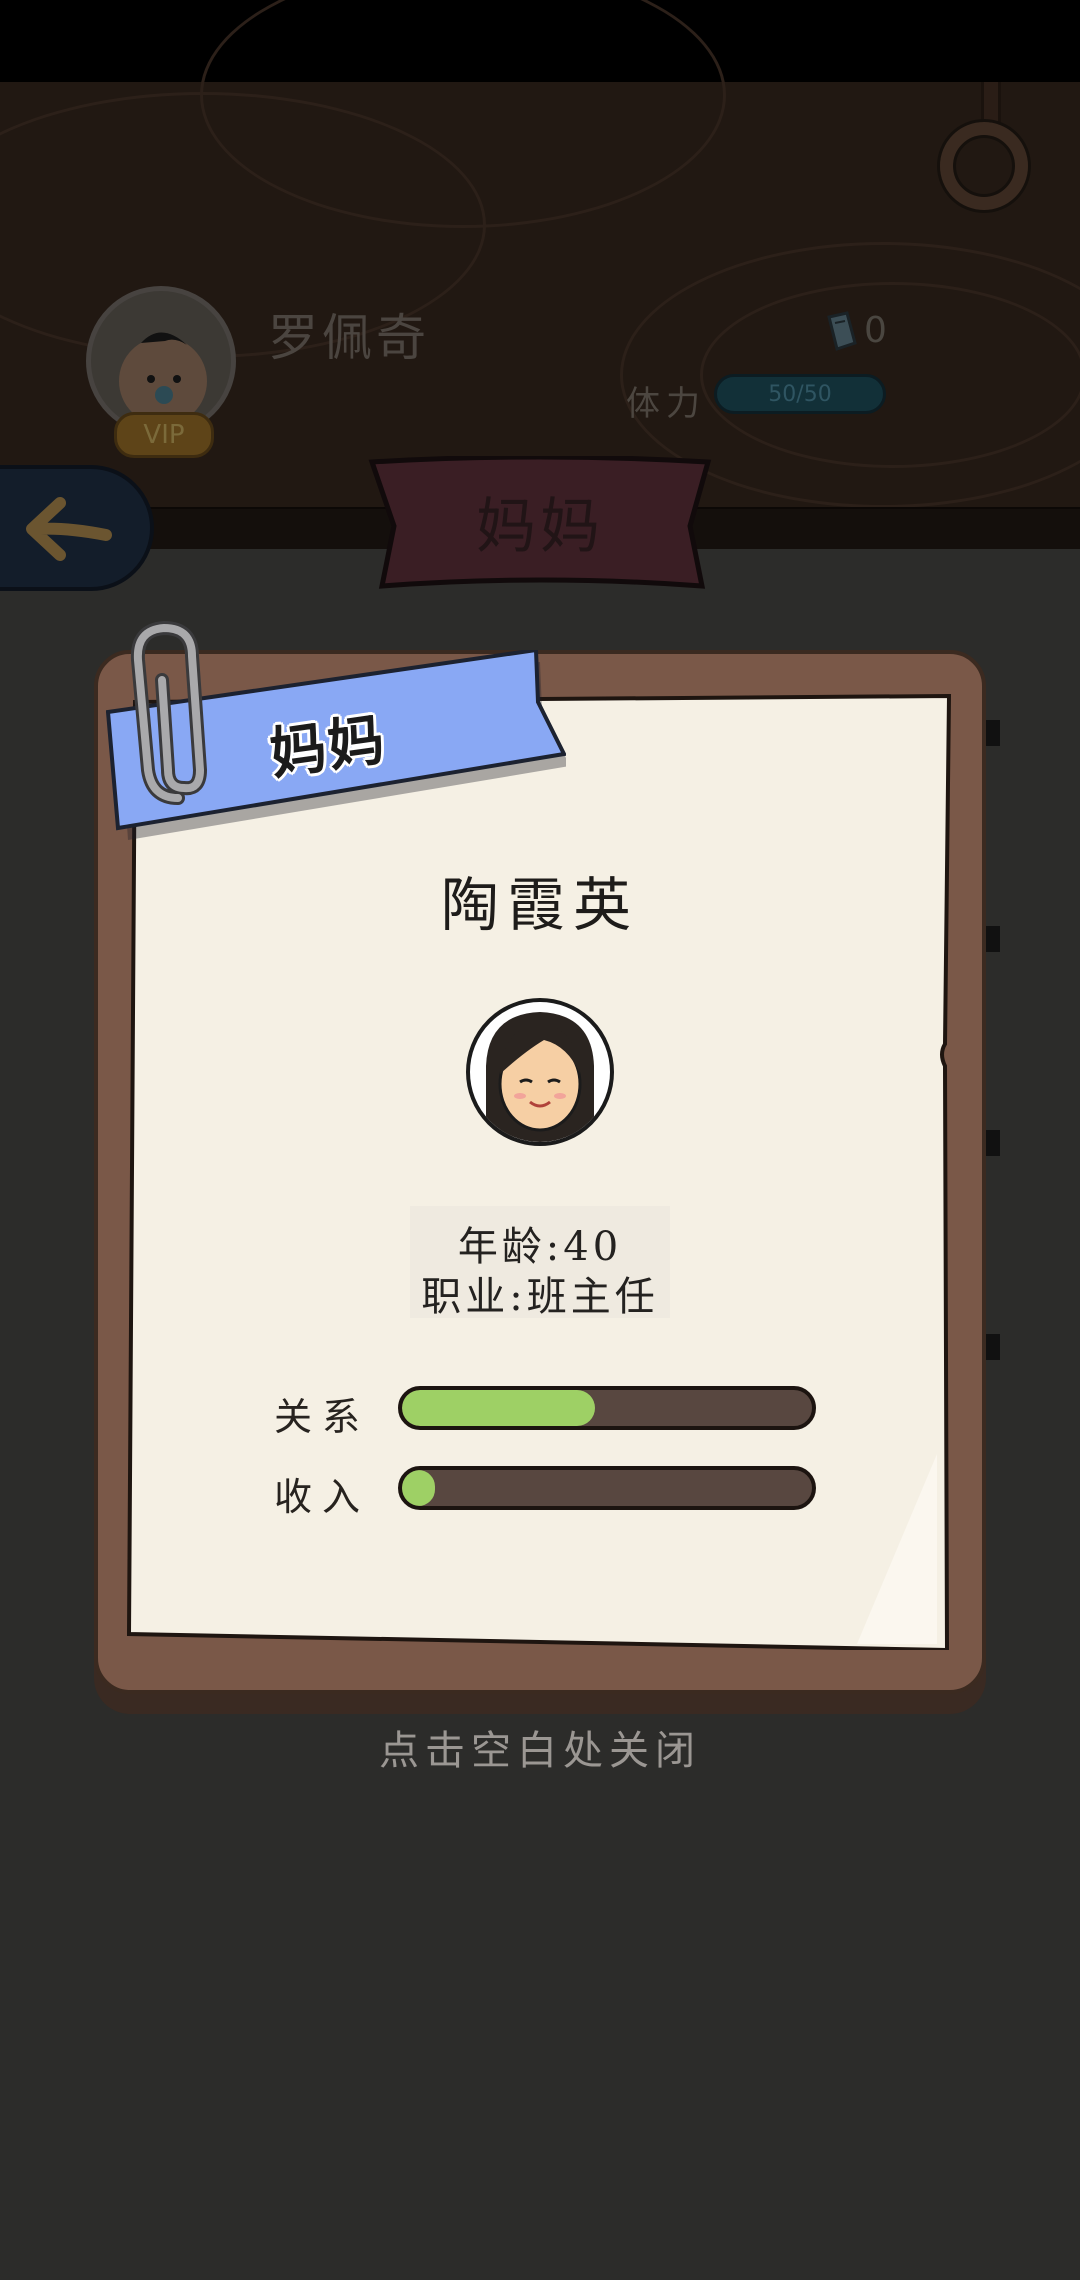 The width and height of the screenshot is (1080, 2280). Describe the element at coordinates (418, 1488) in the screenshot. I see `income-fill` at that location.